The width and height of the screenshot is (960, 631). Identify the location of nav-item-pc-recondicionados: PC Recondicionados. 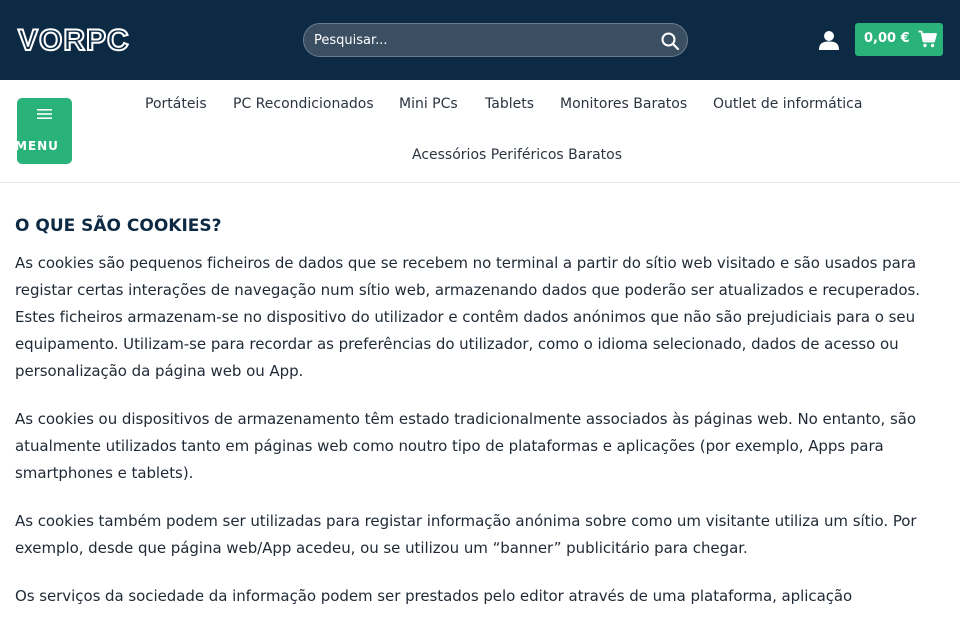
(303, 104).